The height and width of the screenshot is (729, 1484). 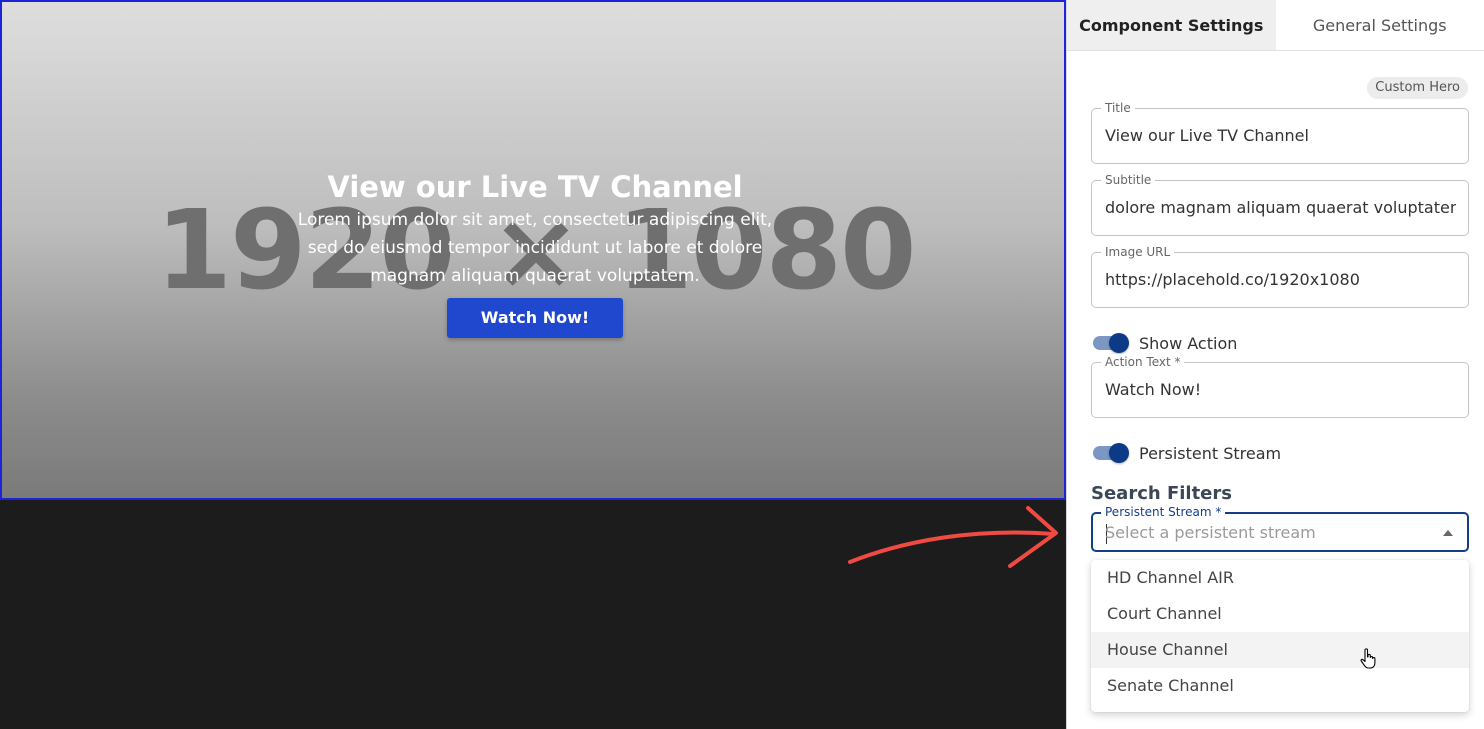 What do you see at coordinates (1448, 533) in the screenshot?
I see `caret-up-icon` at bounding box center [1448, 533].